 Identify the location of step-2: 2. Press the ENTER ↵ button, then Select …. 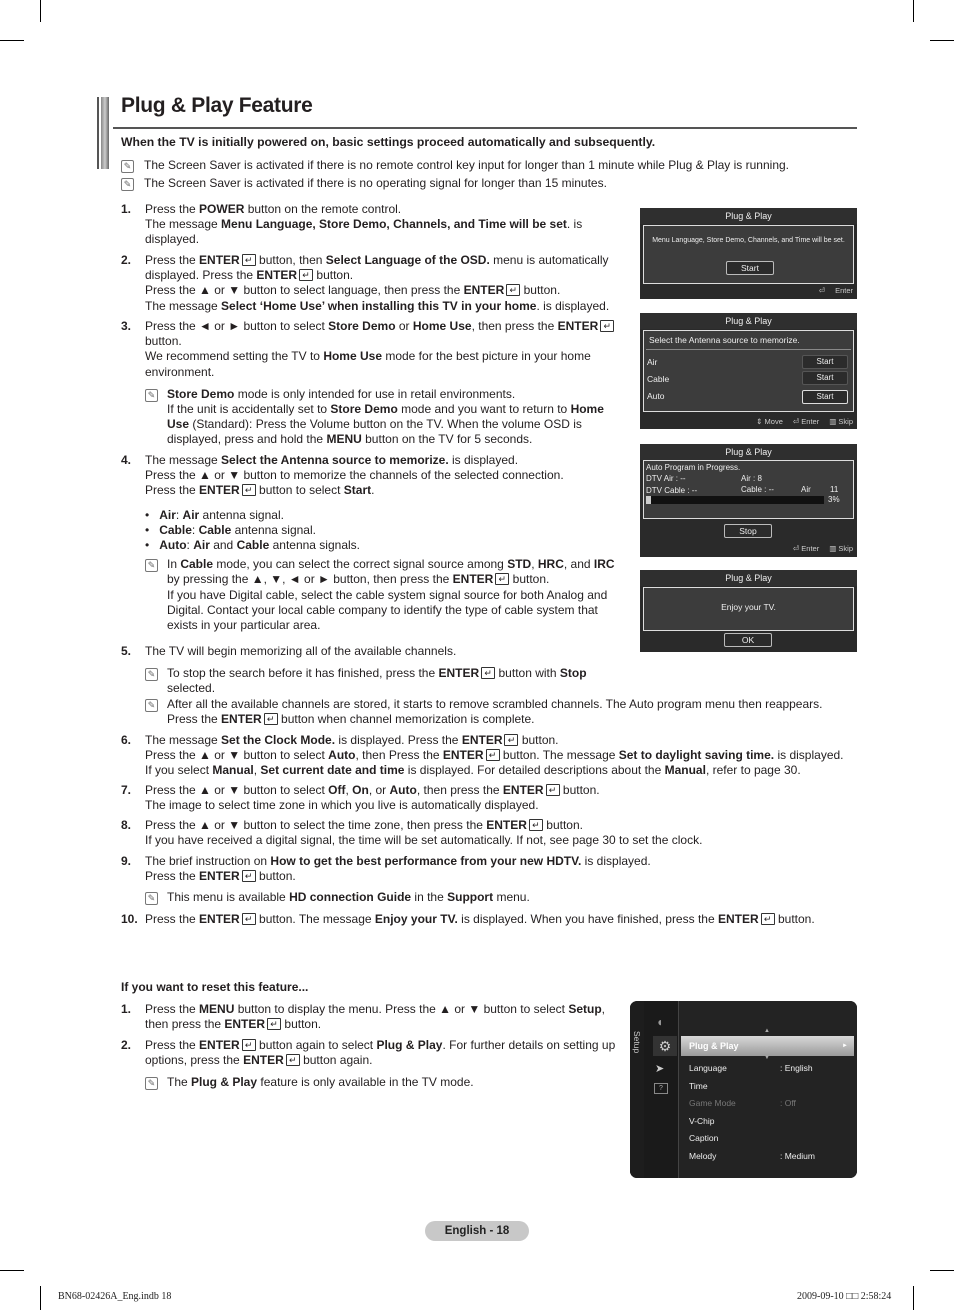
(365, 283).